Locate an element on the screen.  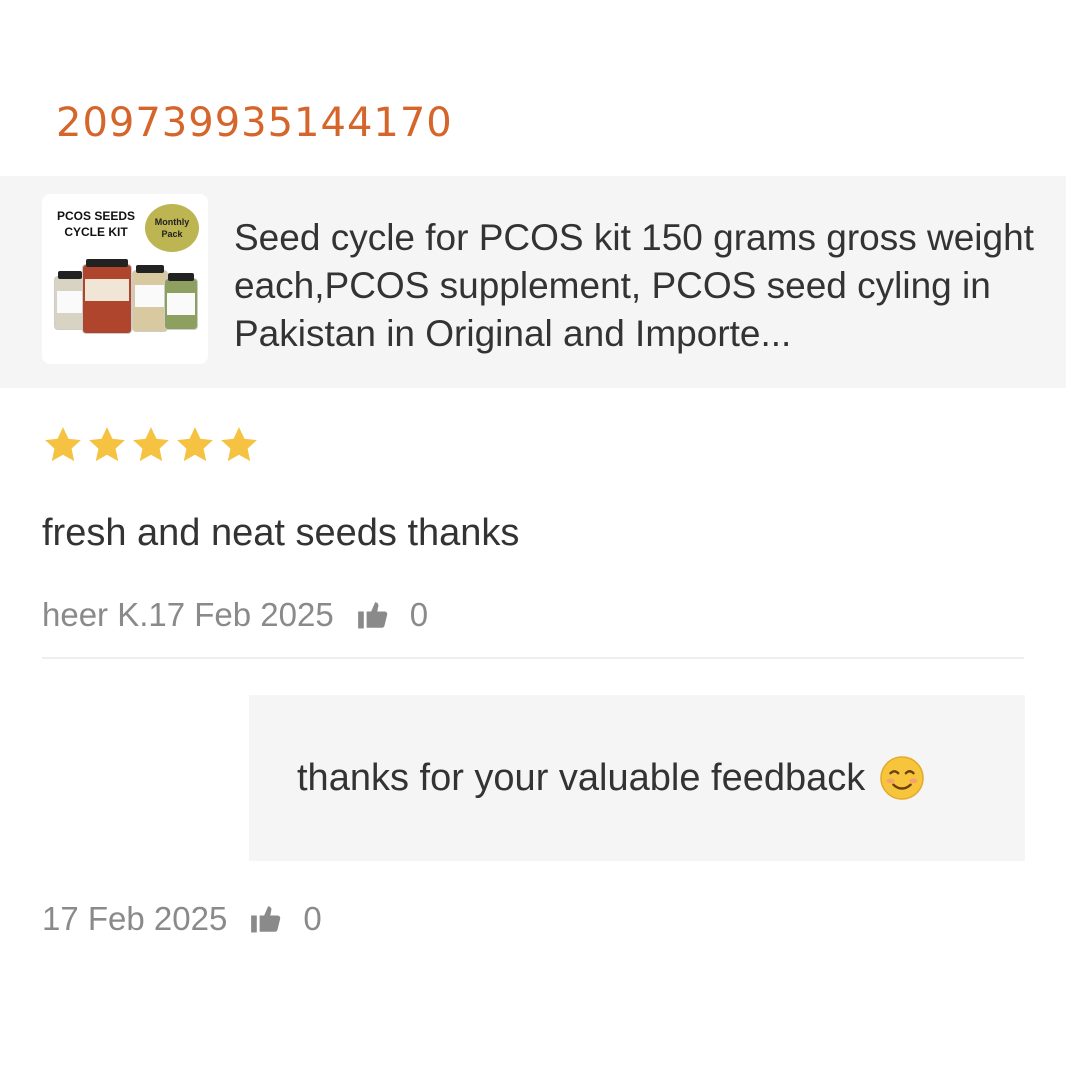
reply-meta: 17 Feb 2025 0 is located at coordinates (182, 919).